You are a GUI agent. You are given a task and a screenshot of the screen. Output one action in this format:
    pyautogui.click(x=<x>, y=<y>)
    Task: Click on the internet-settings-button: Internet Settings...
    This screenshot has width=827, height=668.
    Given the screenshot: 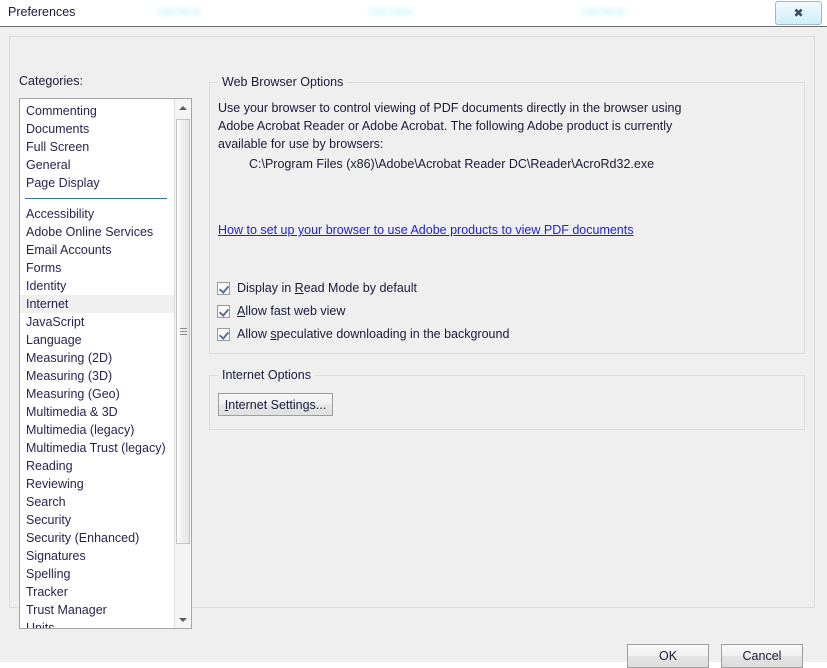 What is the action you would take?
    pyautogui.click(x=275, y=404)
    